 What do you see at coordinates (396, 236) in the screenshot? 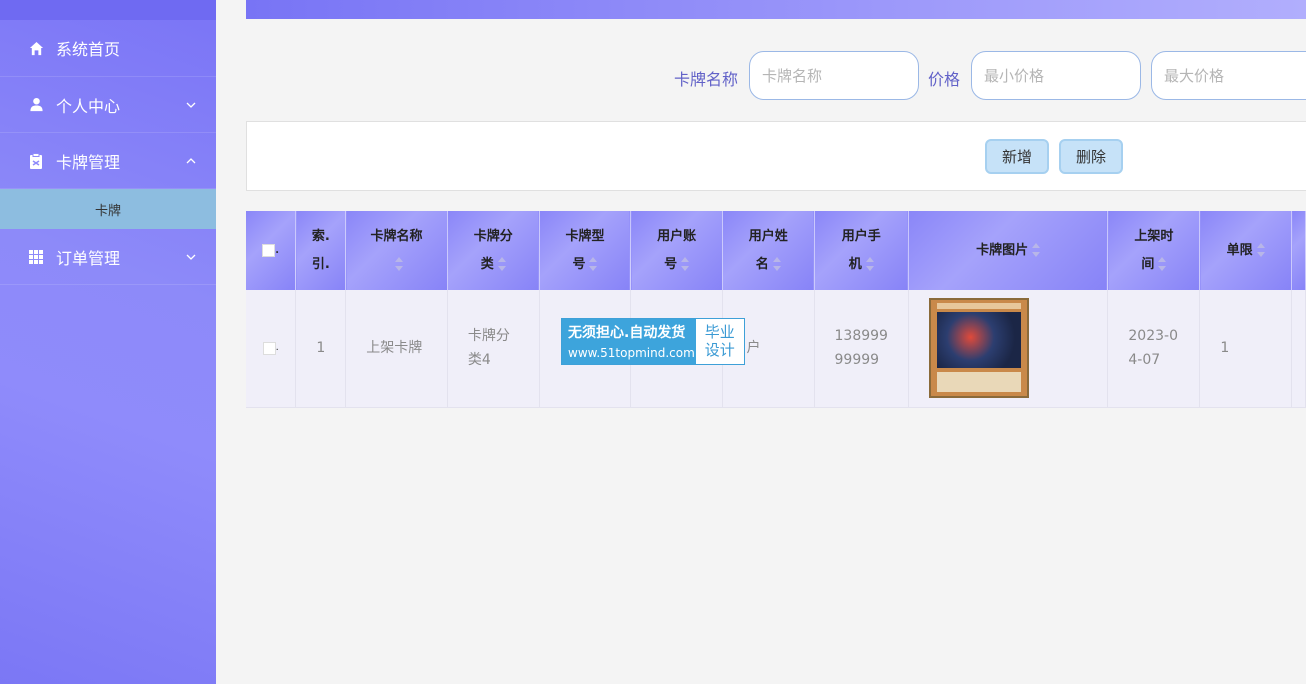
I see `name-header-label: 卡牌名称` at bounding box center [396, 236].